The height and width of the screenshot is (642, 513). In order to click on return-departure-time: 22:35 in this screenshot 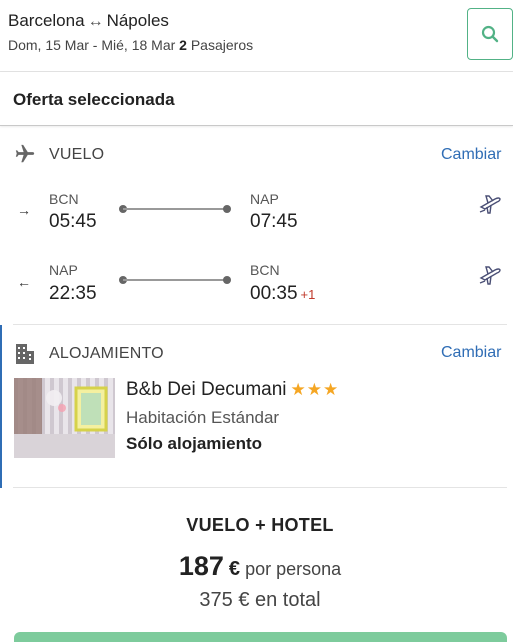, I will do `click(73, 293)`.